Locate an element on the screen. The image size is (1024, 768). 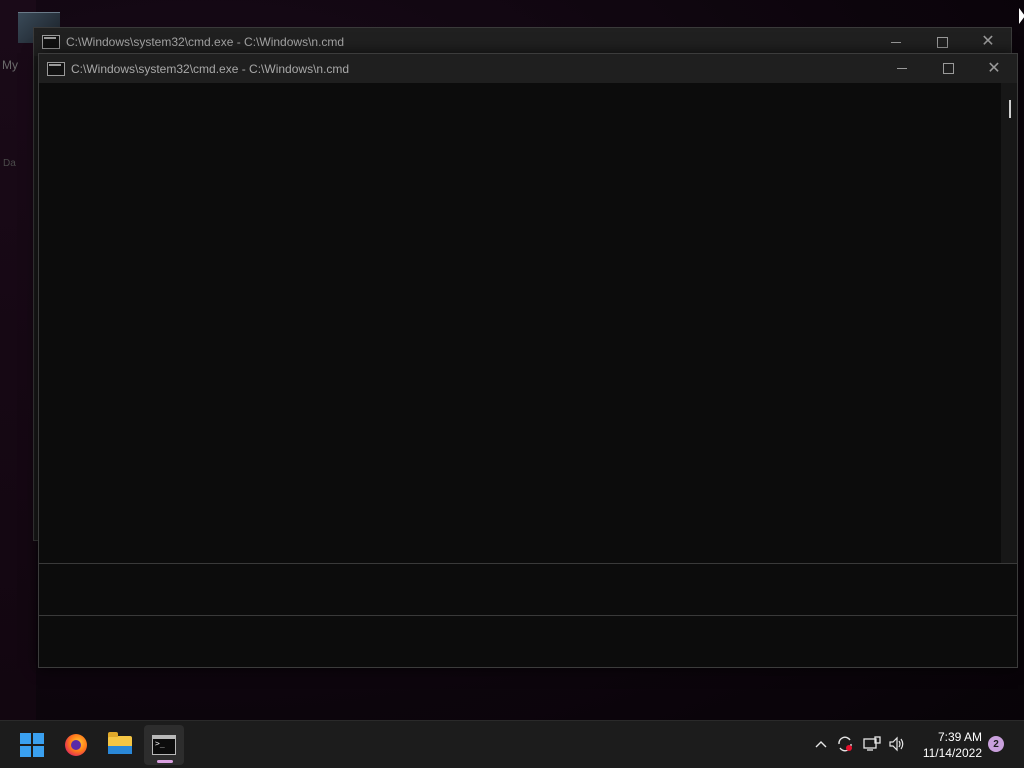
show-hidden-icons-button is located at coordinates (821, 744).